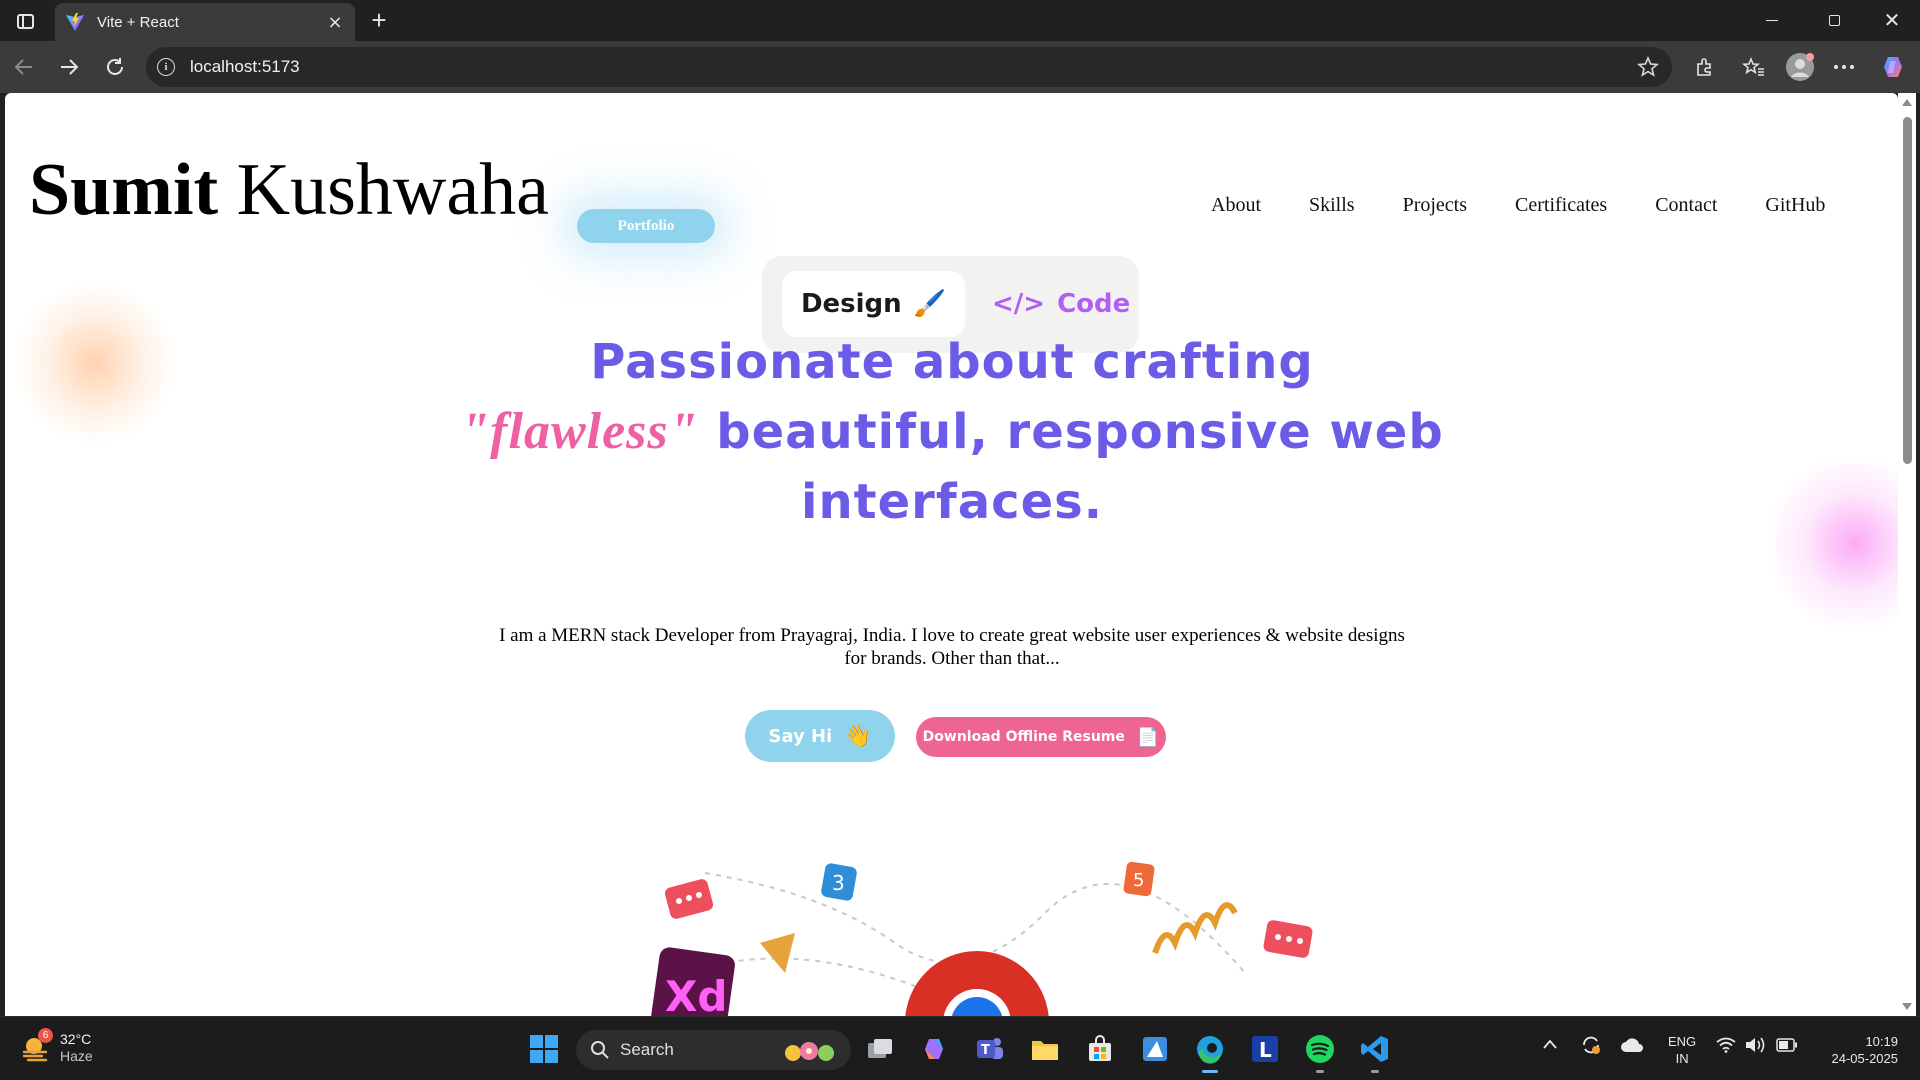  Describe the element at coordinates (851, 304) in the screenshot. I see `design-label: Design` at that location.